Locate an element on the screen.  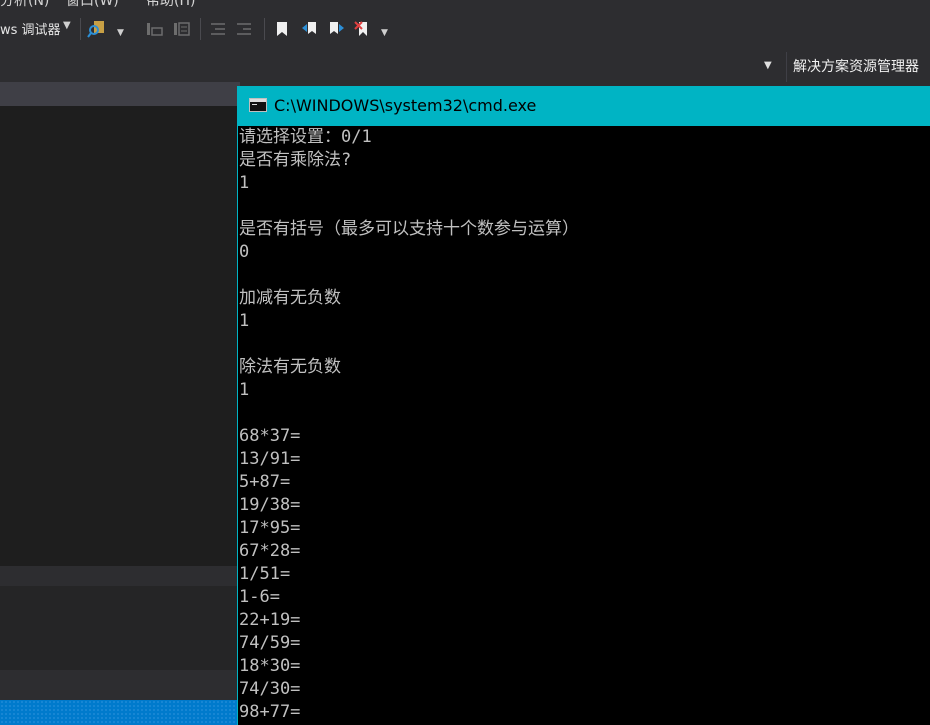
prev-bookmark-icon is located at coordinates (310, 29).